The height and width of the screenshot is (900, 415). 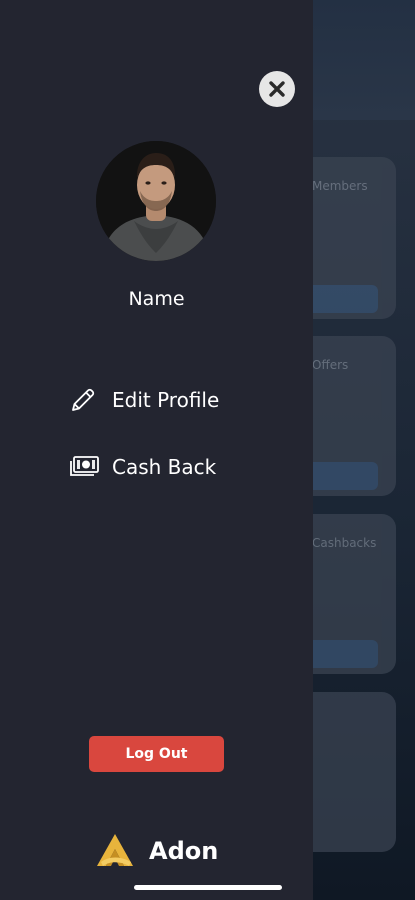 I want to click on background-header, so click(x=363, y=60).